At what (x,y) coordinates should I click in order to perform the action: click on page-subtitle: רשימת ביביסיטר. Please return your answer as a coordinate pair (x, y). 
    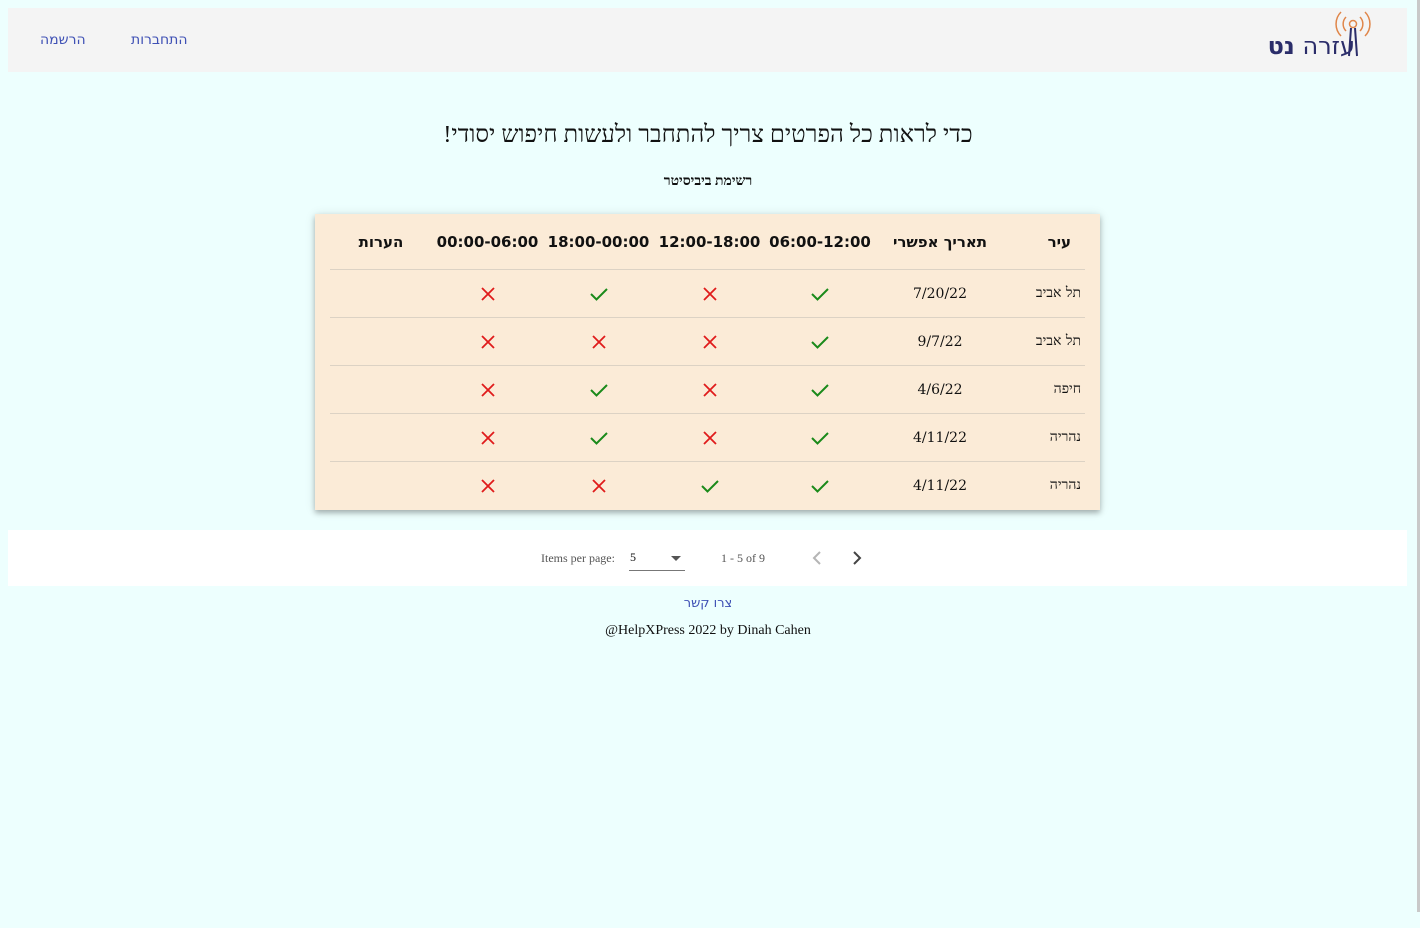
    Looking at the image, I should click on (708, 181).